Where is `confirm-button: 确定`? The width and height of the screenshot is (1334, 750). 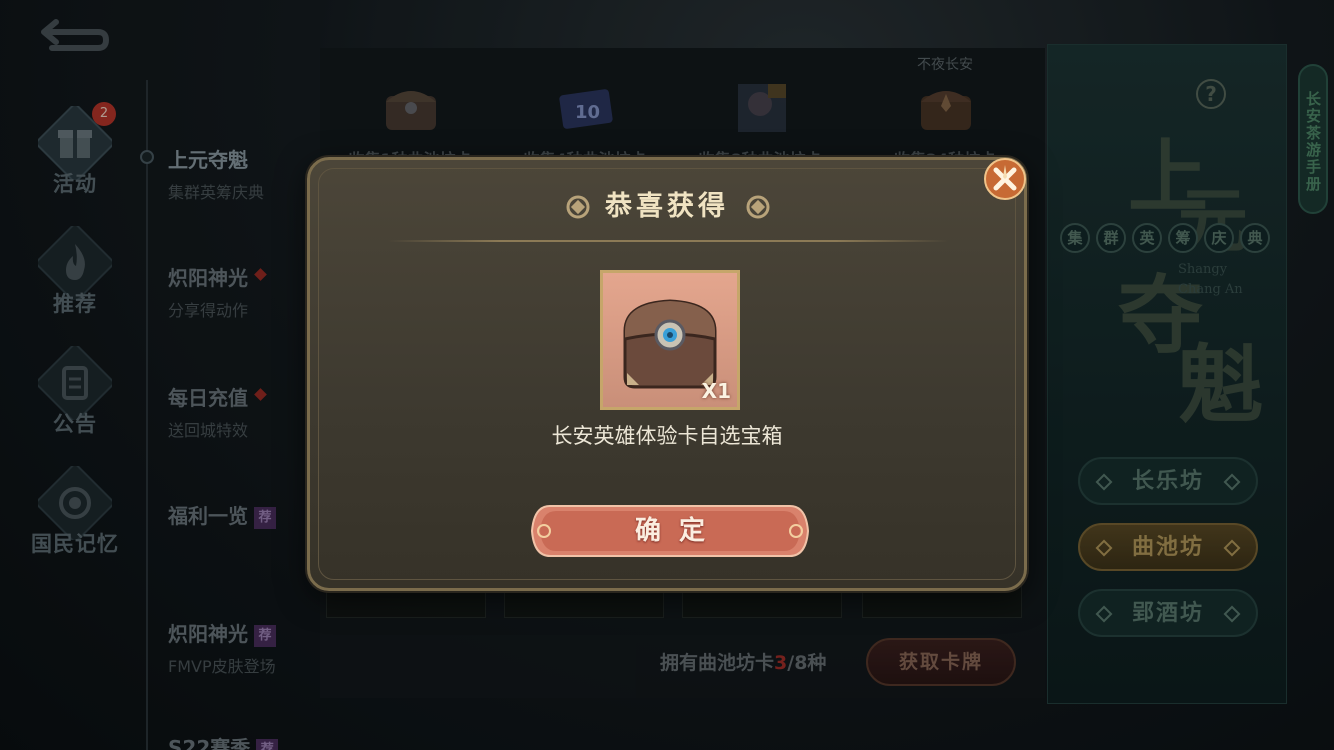
confirm-button: 确定 is located at coordinates (670, 531).